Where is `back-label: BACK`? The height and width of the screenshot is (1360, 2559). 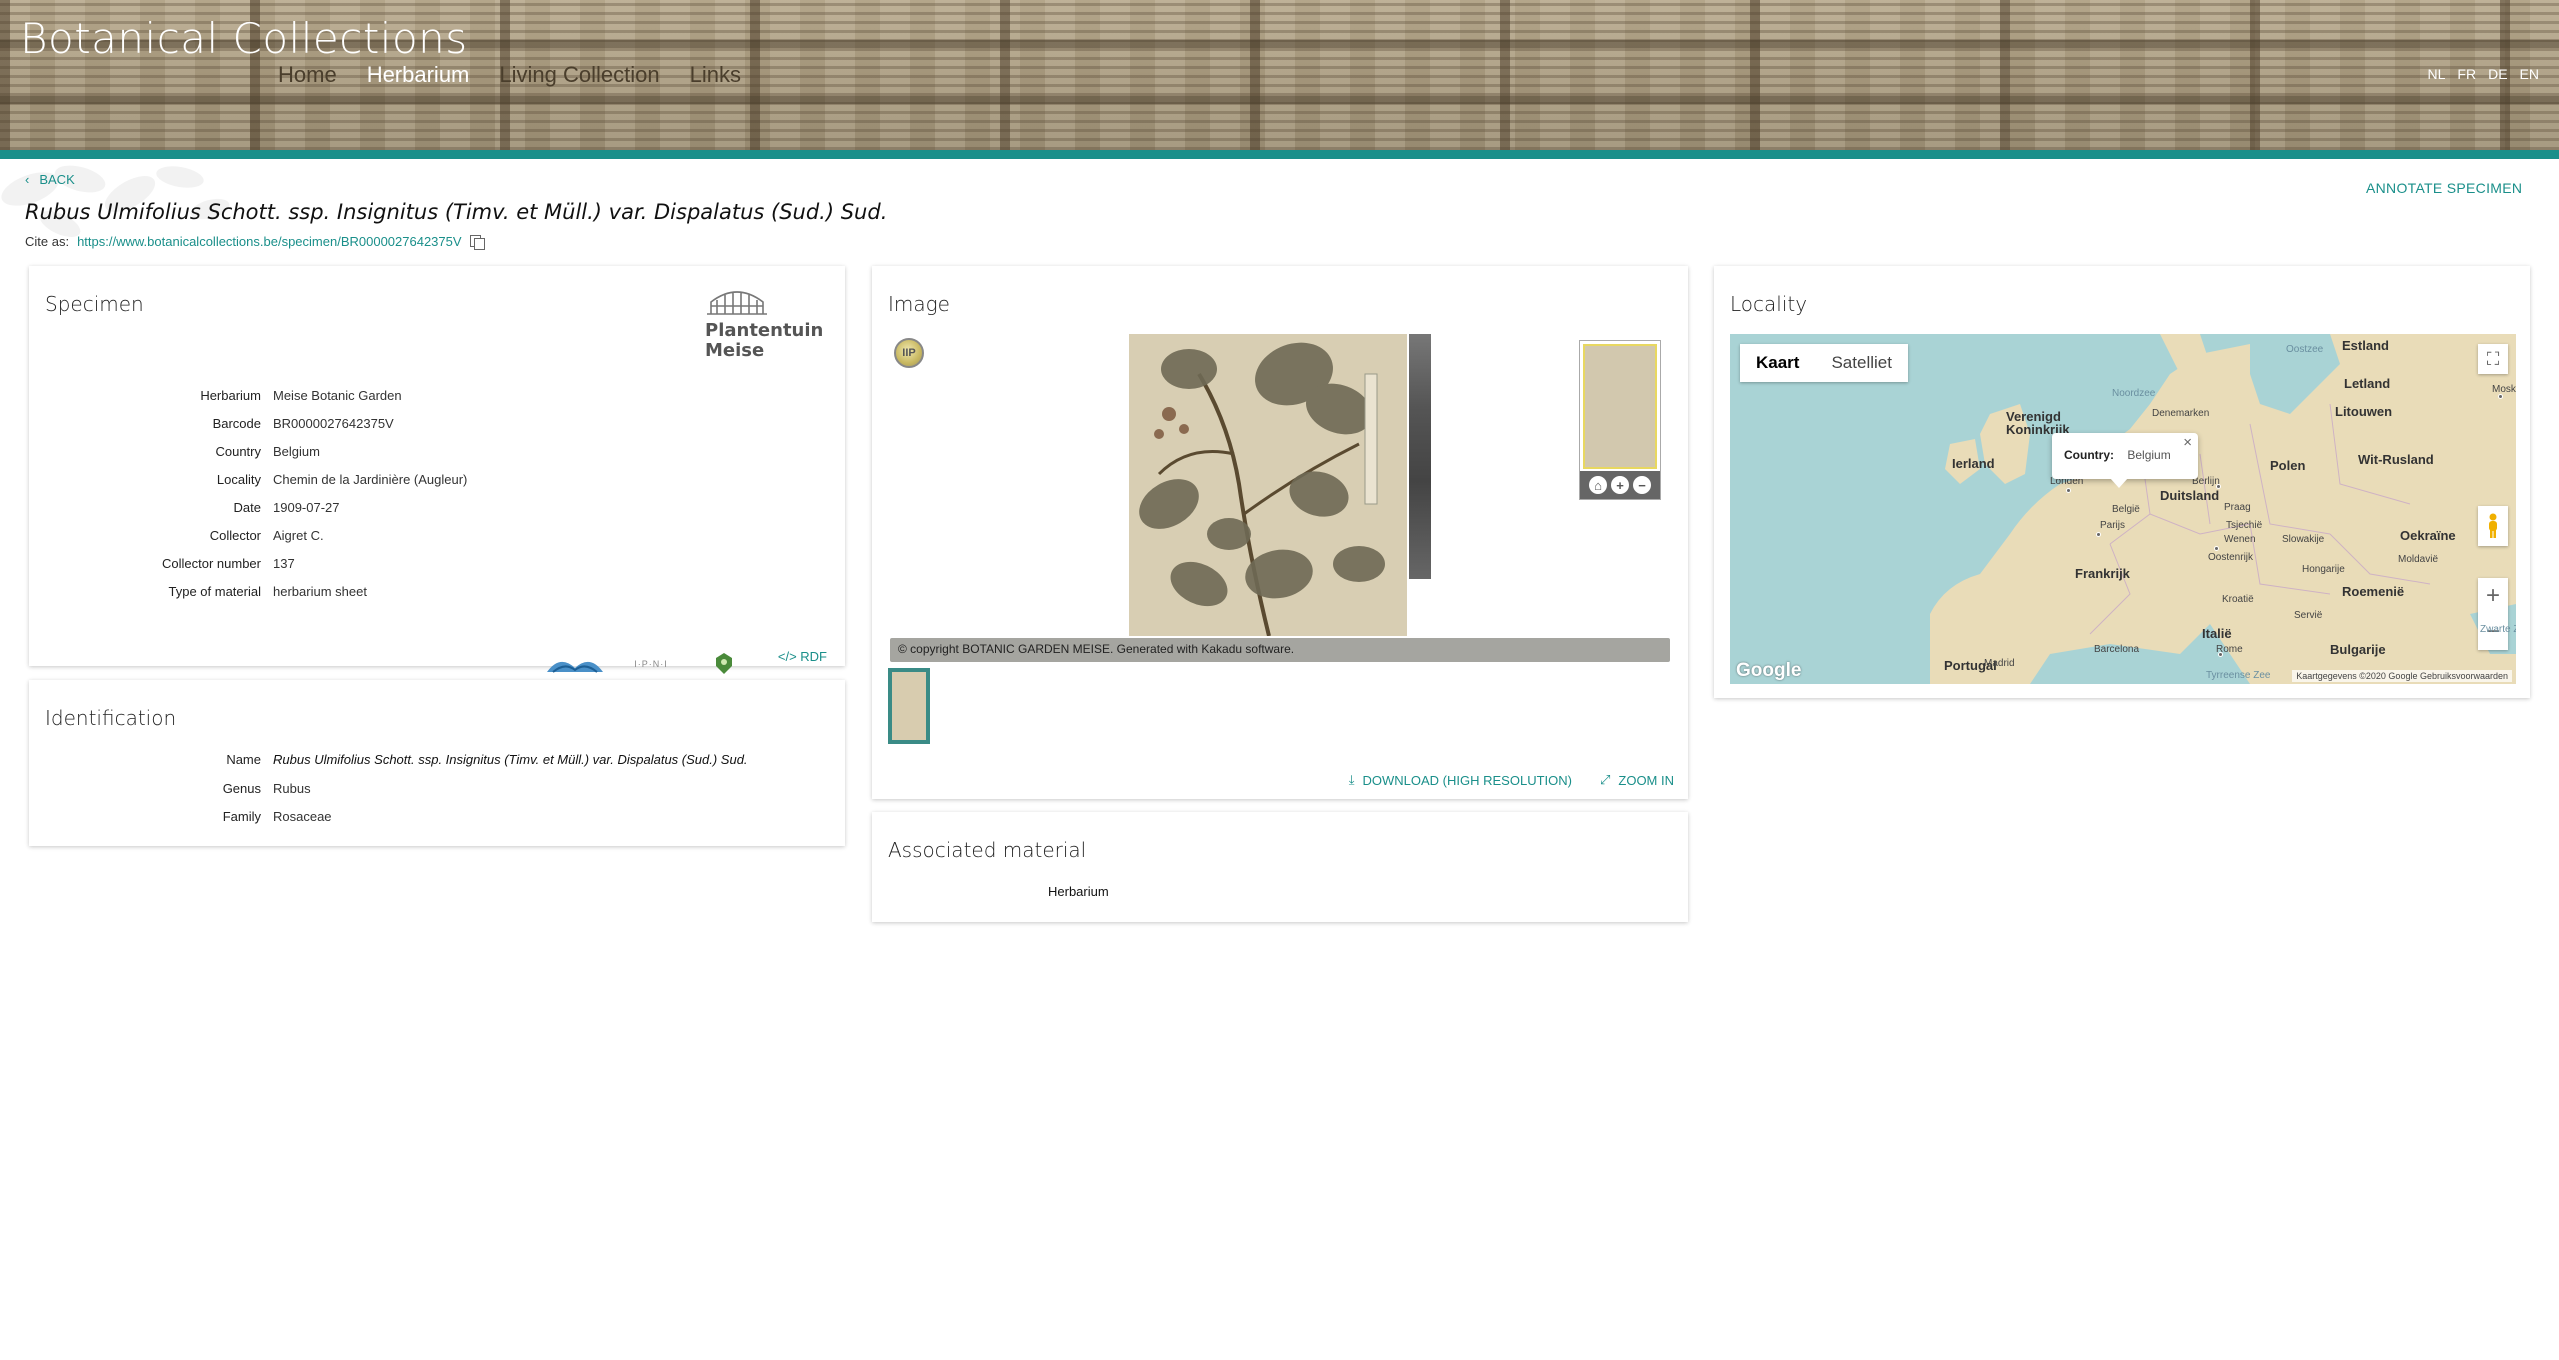 back-label: BACK is located at coordinates (57, 179).